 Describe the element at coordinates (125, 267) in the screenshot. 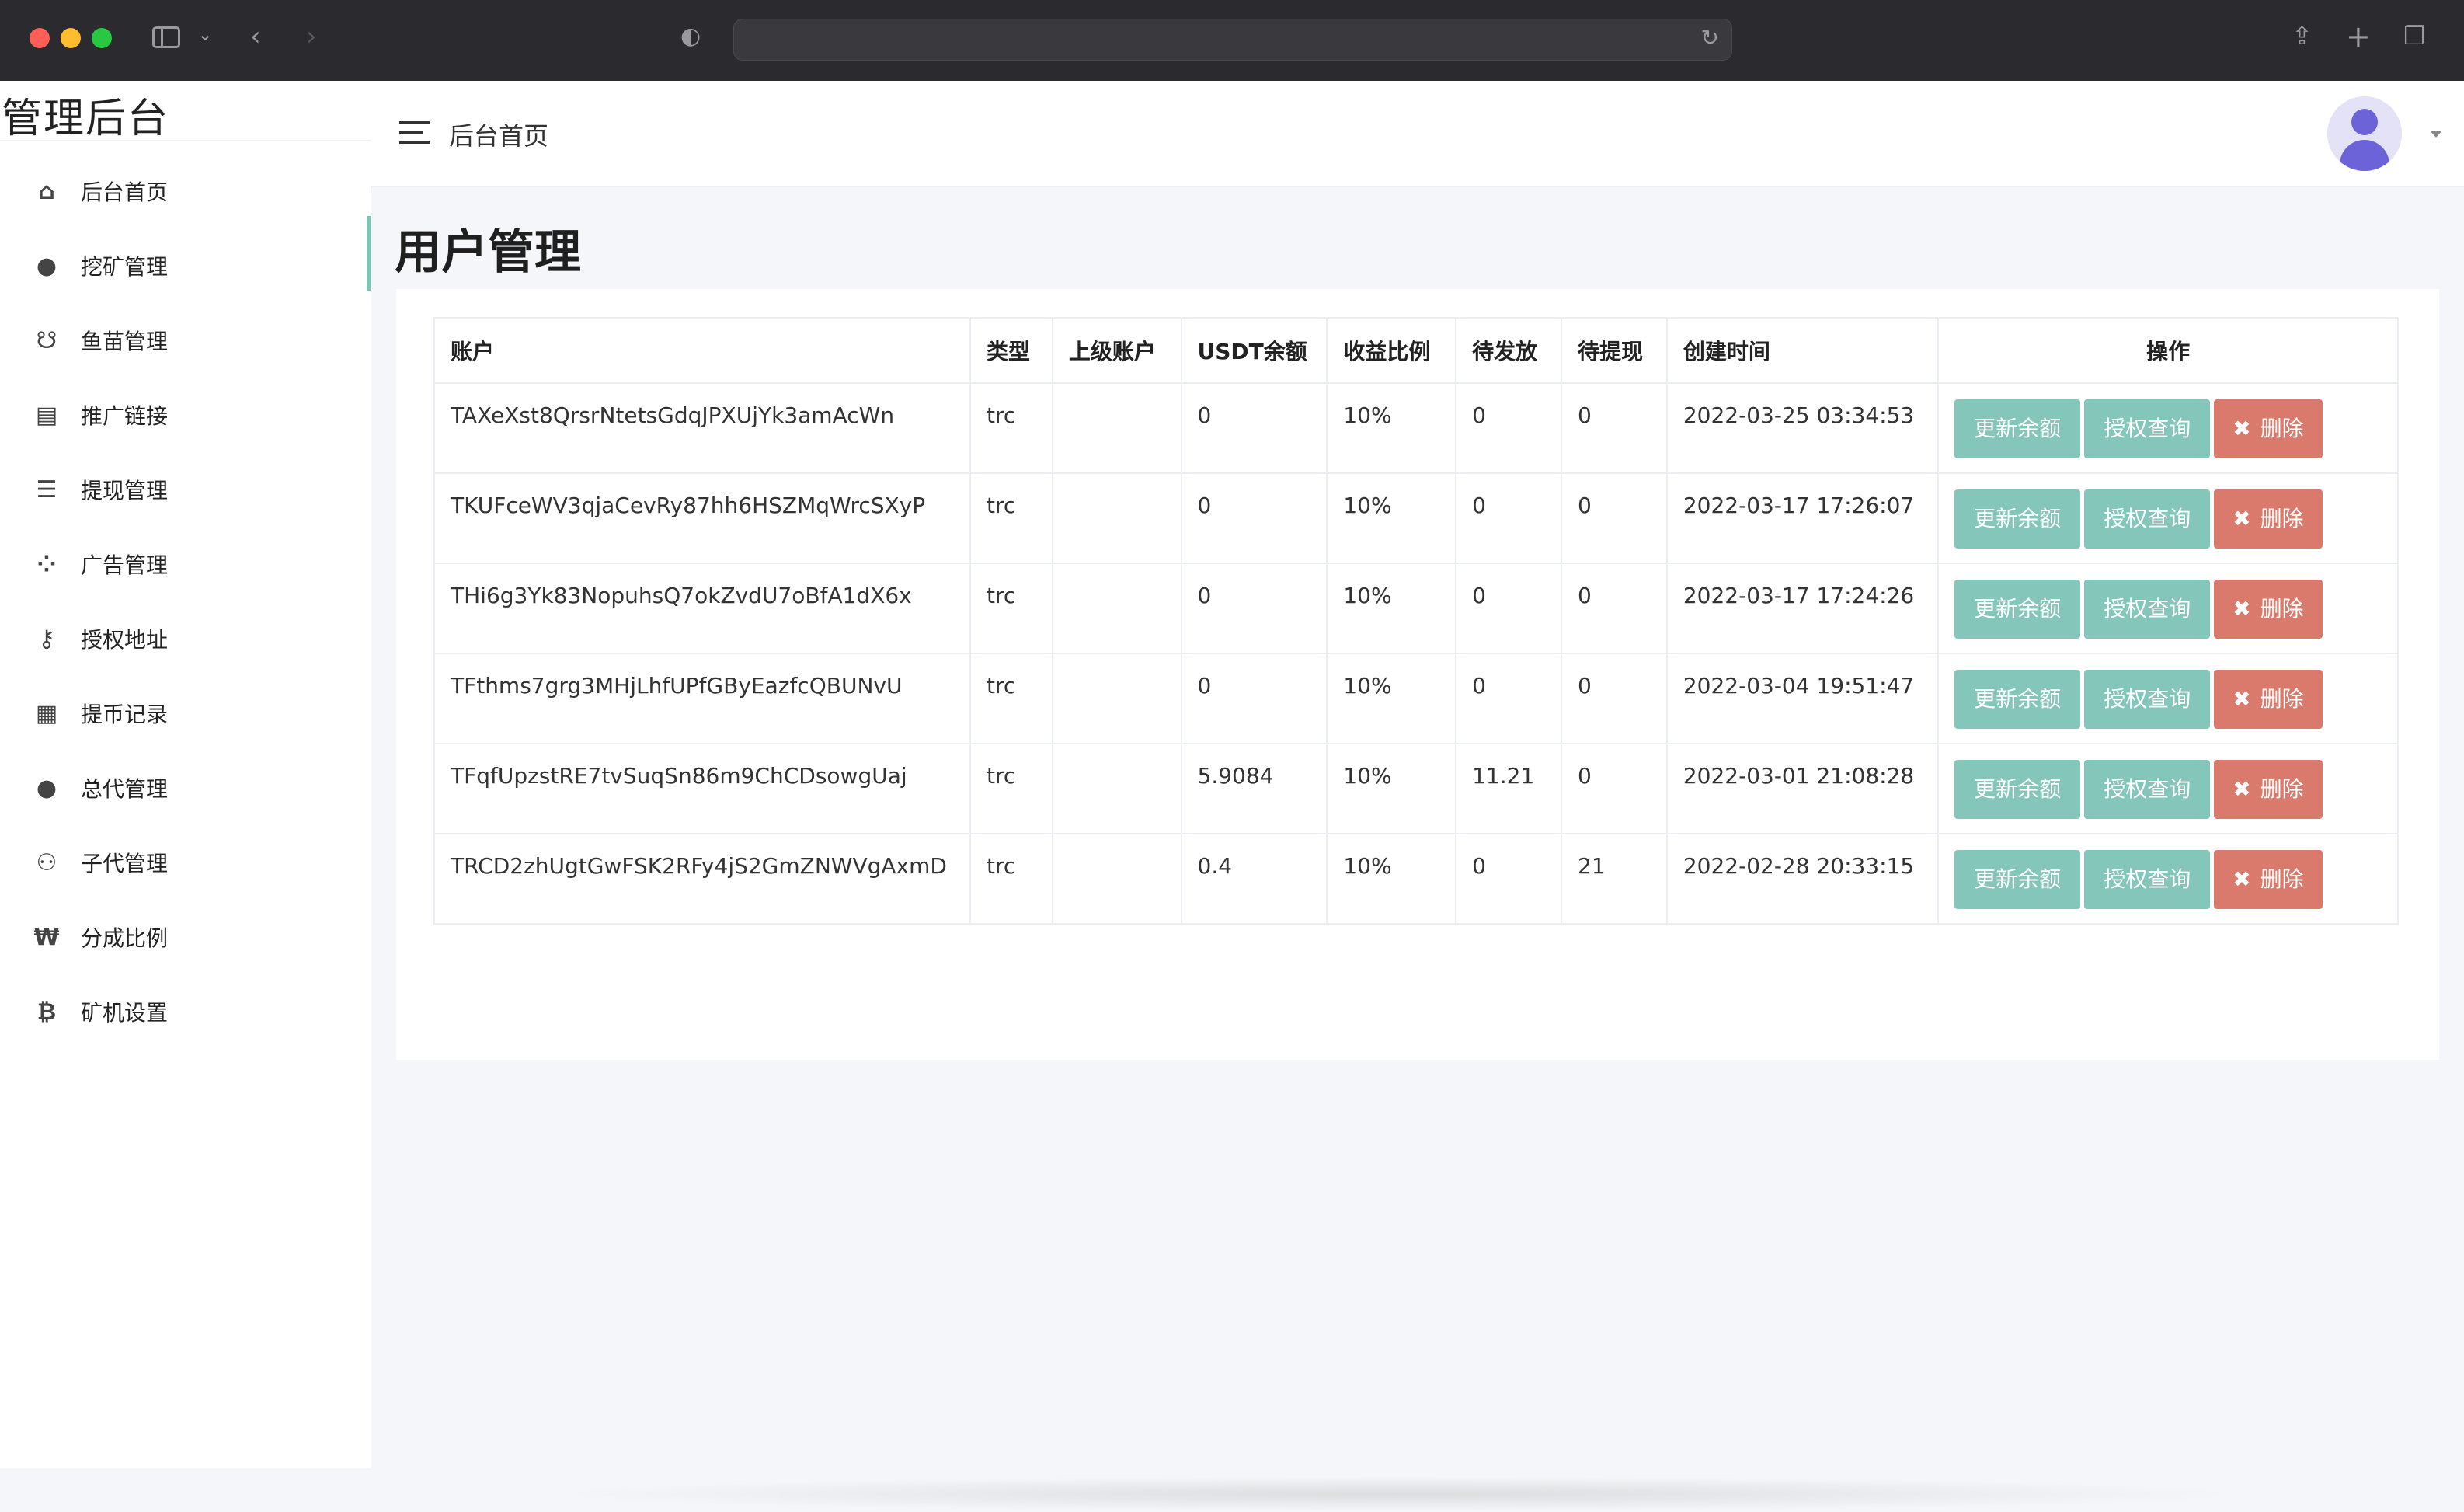

I see `sidebar-item-label: 挖矿管理` at that location.